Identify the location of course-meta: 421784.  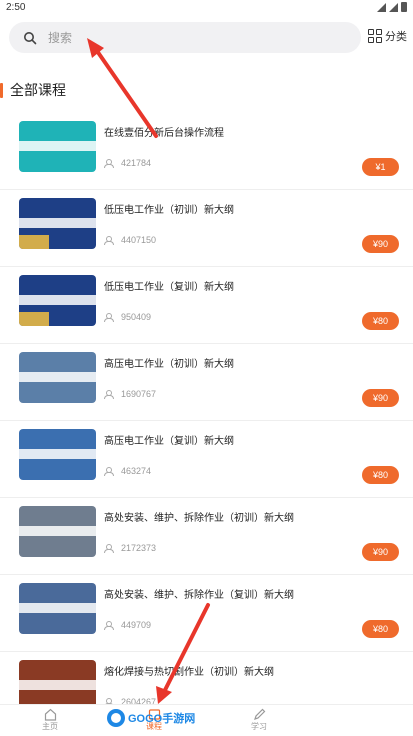
(127, 163).